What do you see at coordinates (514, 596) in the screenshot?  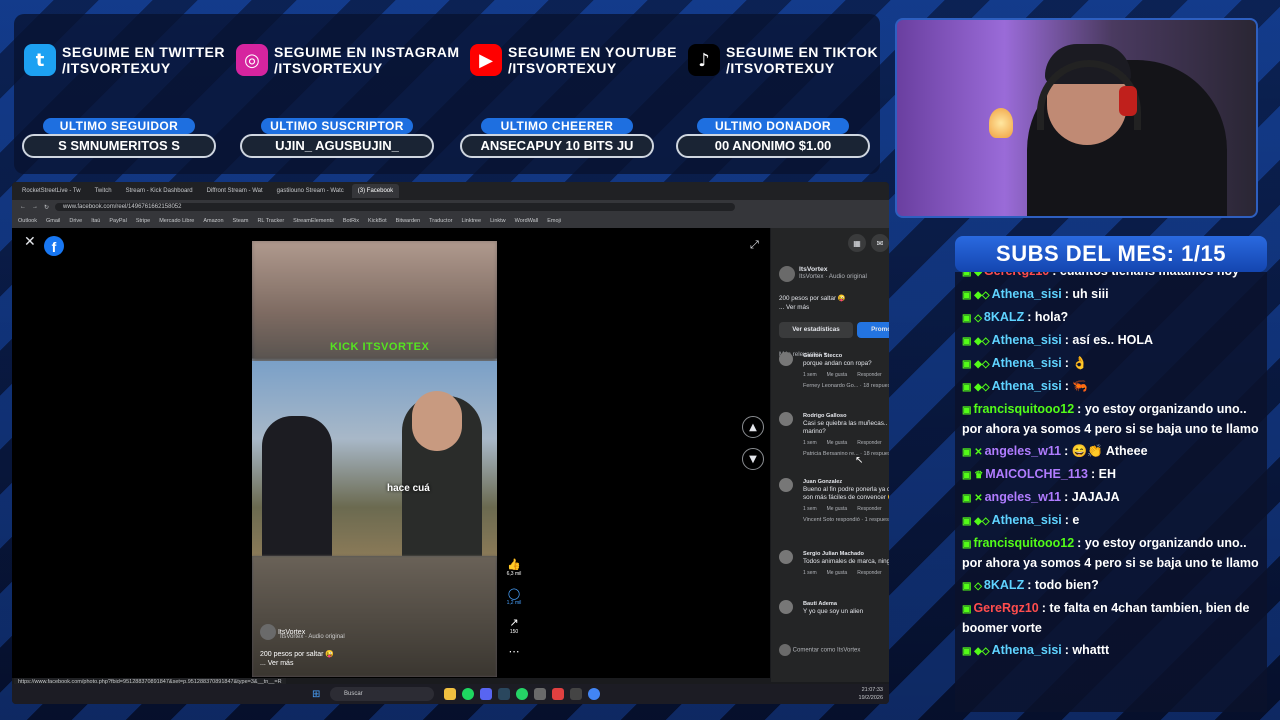 I see `comment-button: ◯ 1,2 mil` at bounding box center [514, 596].